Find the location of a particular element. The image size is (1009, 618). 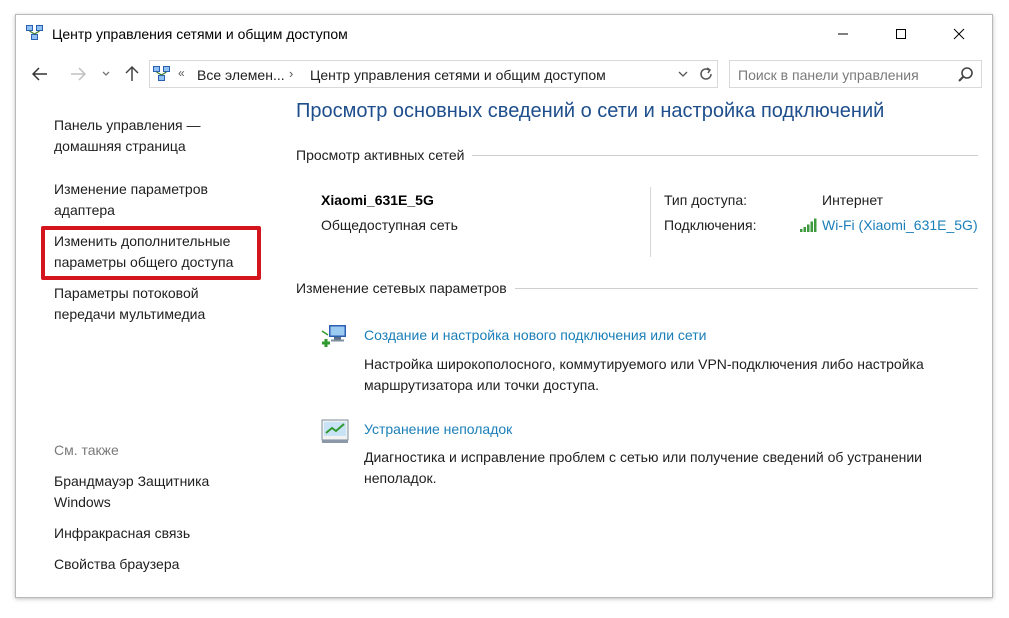

close-icon is located at coordinates (959, 34).